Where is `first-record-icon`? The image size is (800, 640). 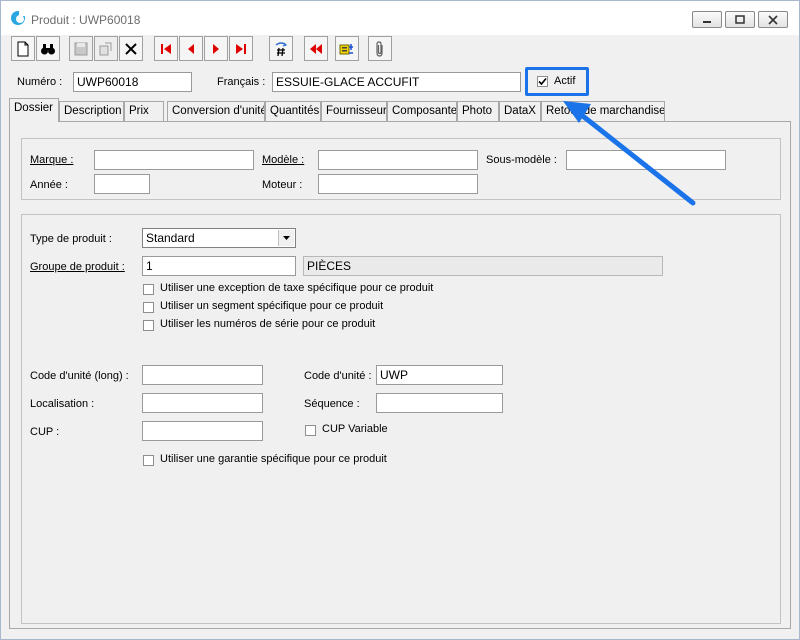 first-record-icon is located at coordinates (166, 49).